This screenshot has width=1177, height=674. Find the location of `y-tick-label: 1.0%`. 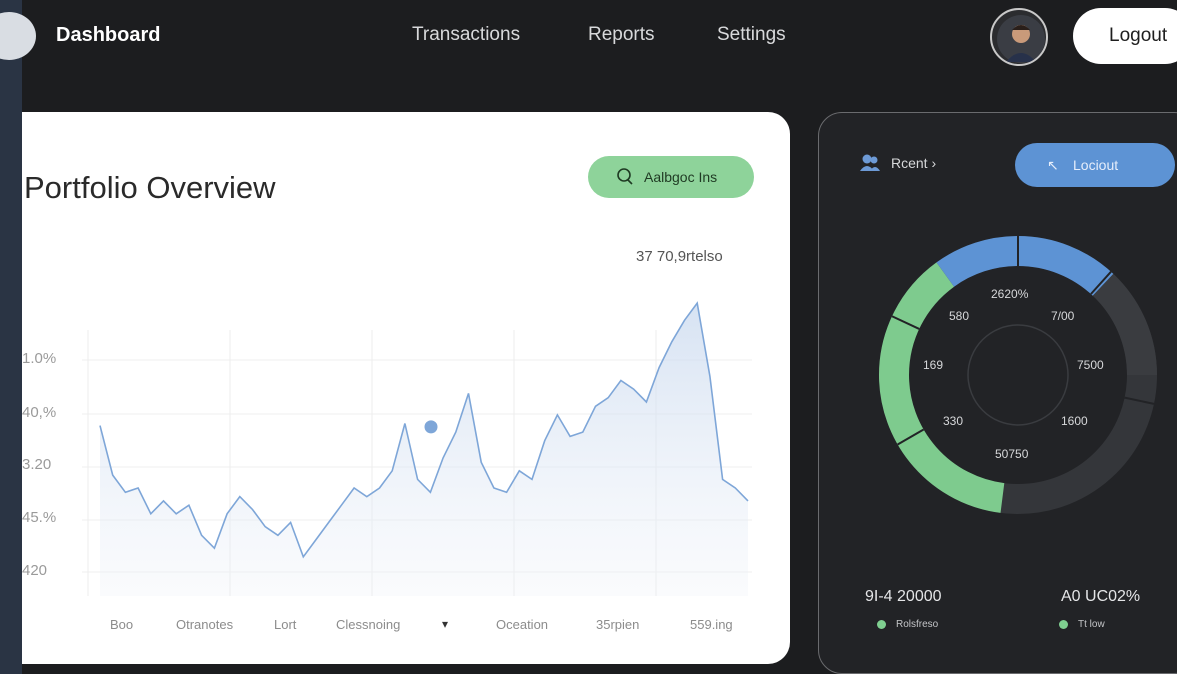

y-tick-label: 1.0% is located at coordinates (39, 358).